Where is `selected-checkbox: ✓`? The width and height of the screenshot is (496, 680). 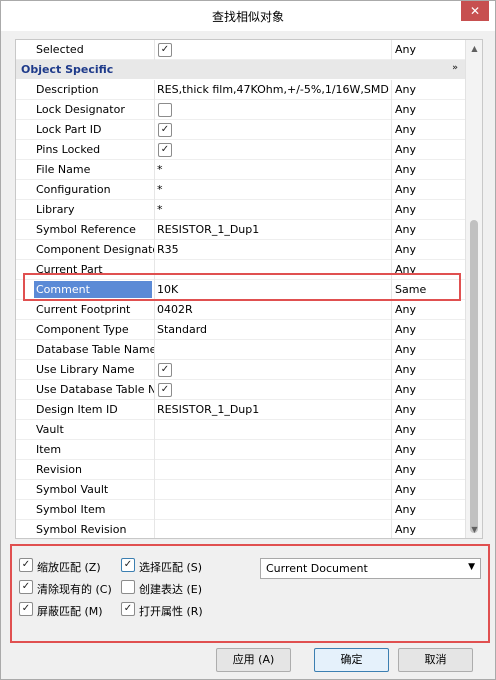 selected-checkbox: ✓ is located at coordinates (165, 50).